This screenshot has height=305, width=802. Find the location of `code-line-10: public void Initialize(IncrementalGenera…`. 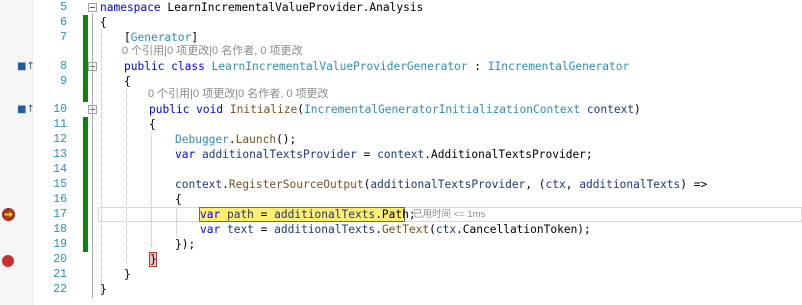

code-line-10: public void Initialize(IncrementalGenera… is located at coordinates (401, 109).